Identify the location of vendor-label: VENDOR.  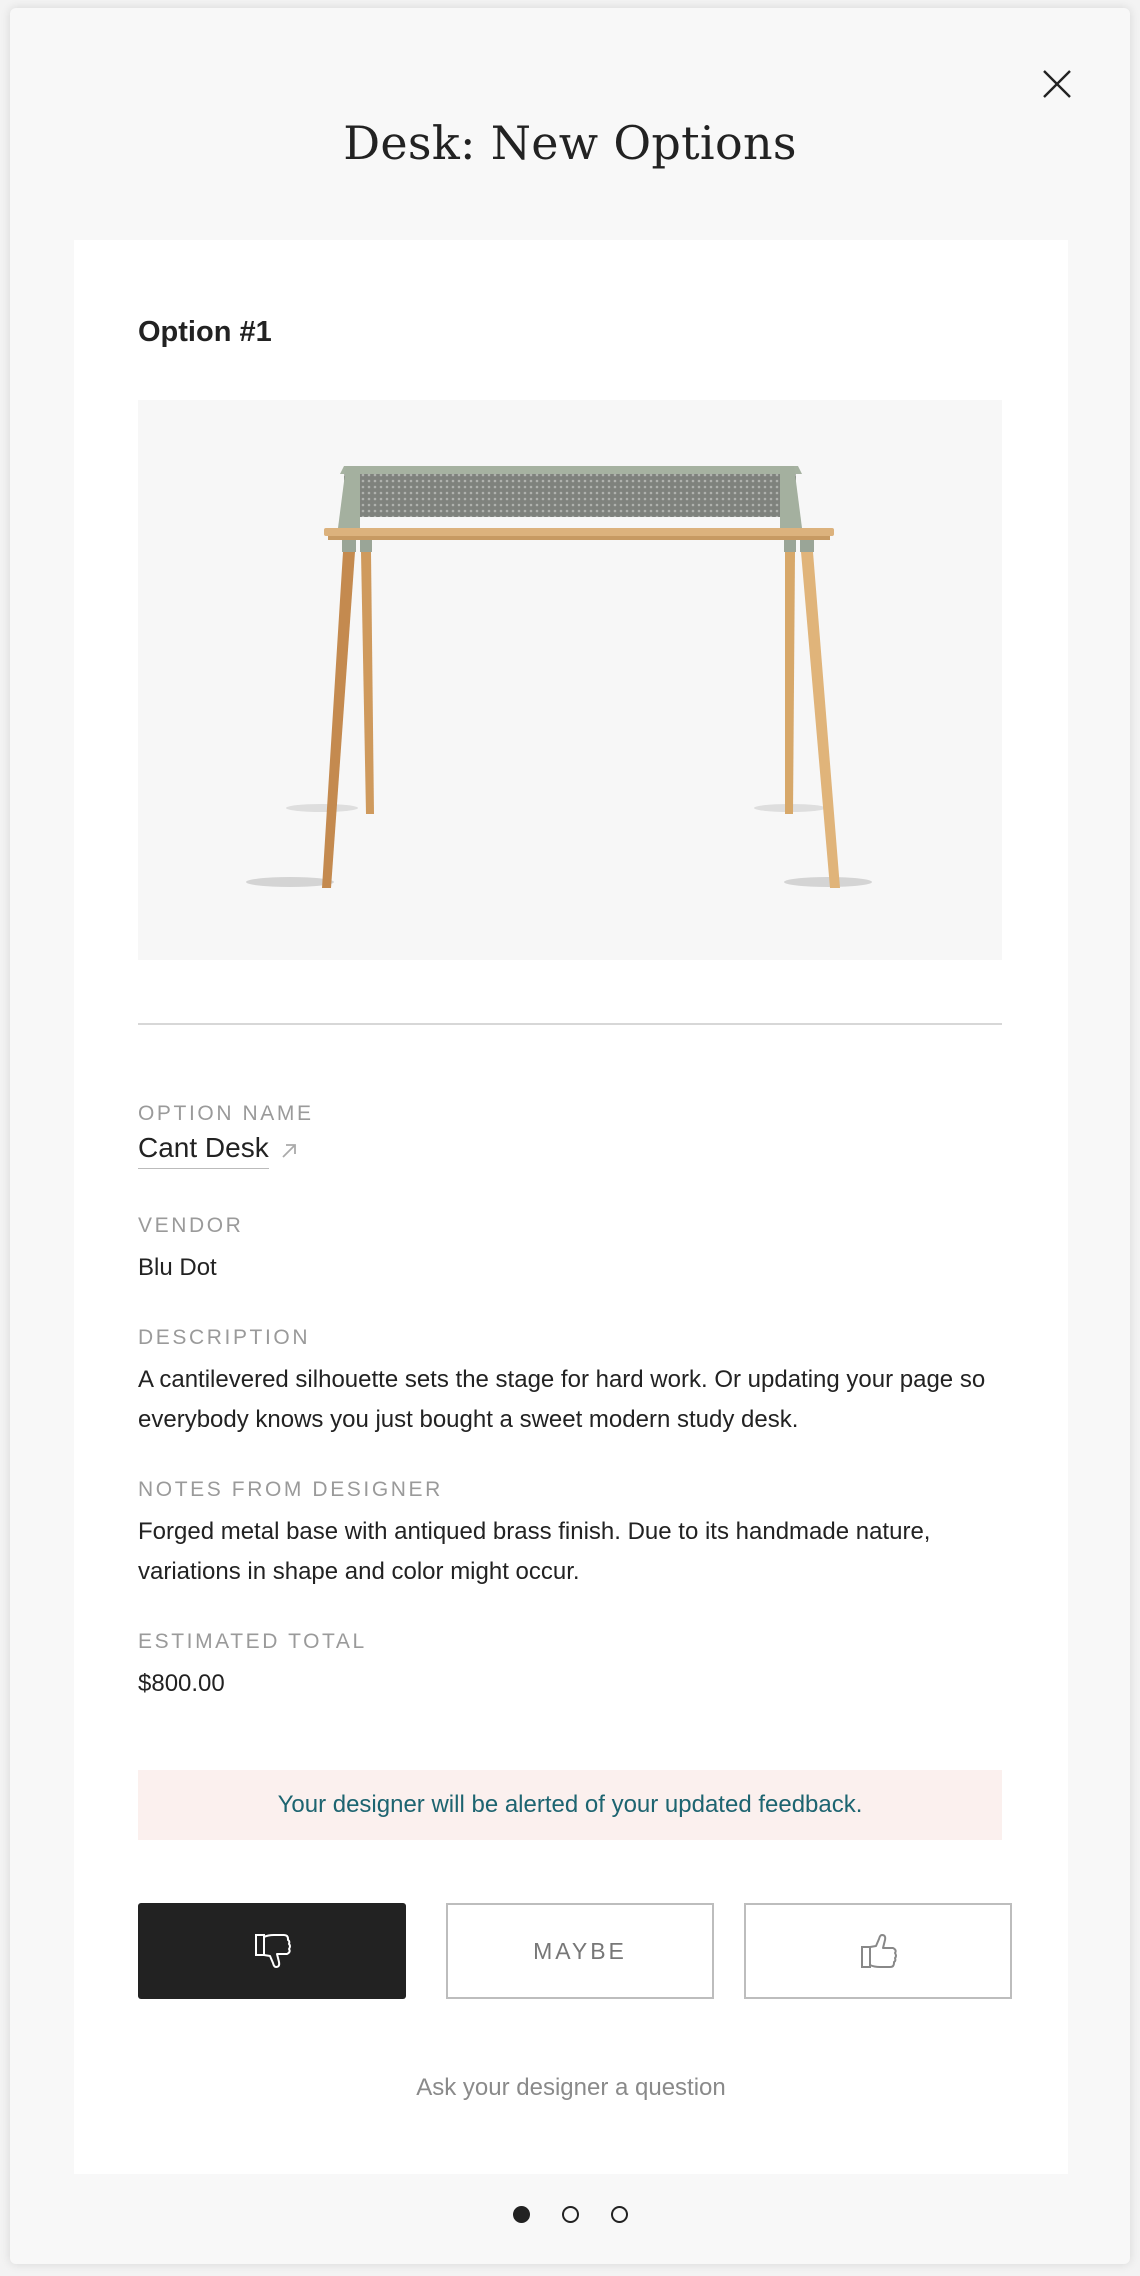
(191, 1225).